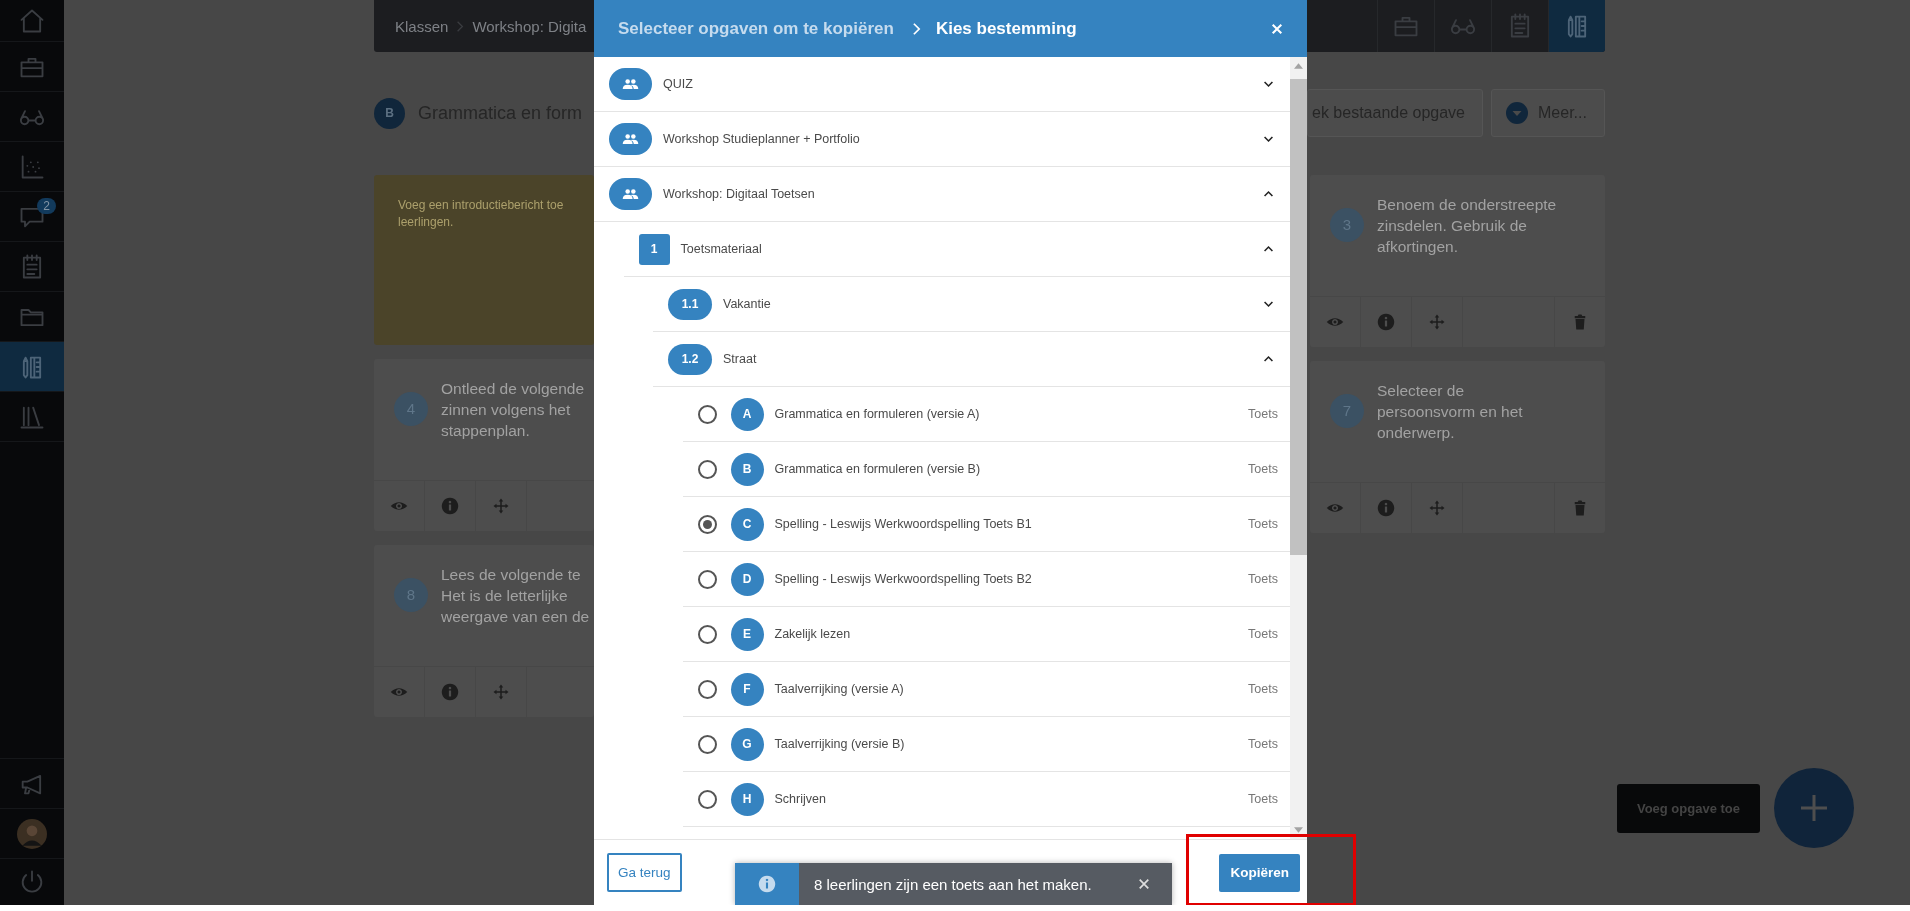 The width and height of the screenshot is (1910, 911). Describe the element at coordinates (505, 596) in the screenshot. I see `task-text: Het is de letterlijke` at that location.